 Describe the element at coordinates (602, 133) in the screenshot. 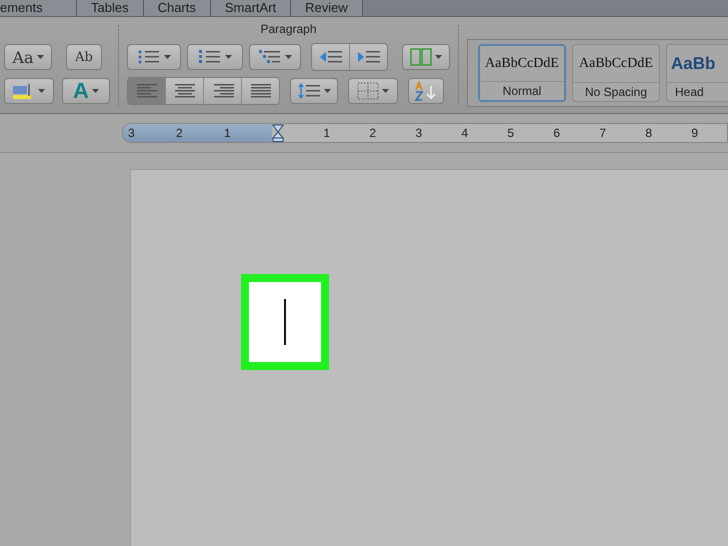

I see `ruler-number: 7` at that location.